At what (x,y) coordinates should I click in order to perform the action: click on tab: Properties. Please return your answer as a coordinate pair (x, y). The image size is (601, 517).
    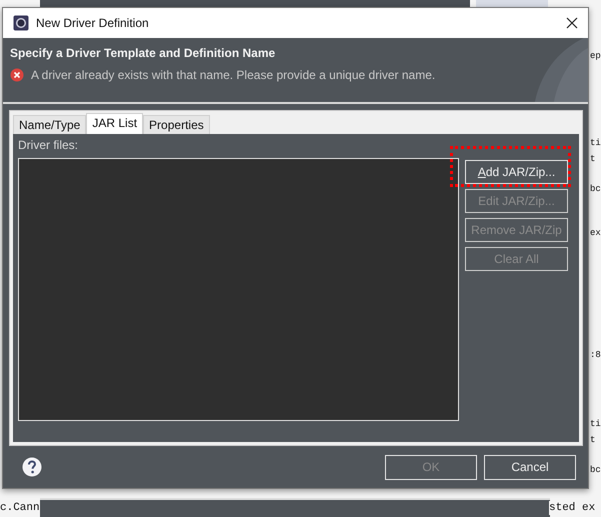
    Looking at the image, I should click on (176, 124).